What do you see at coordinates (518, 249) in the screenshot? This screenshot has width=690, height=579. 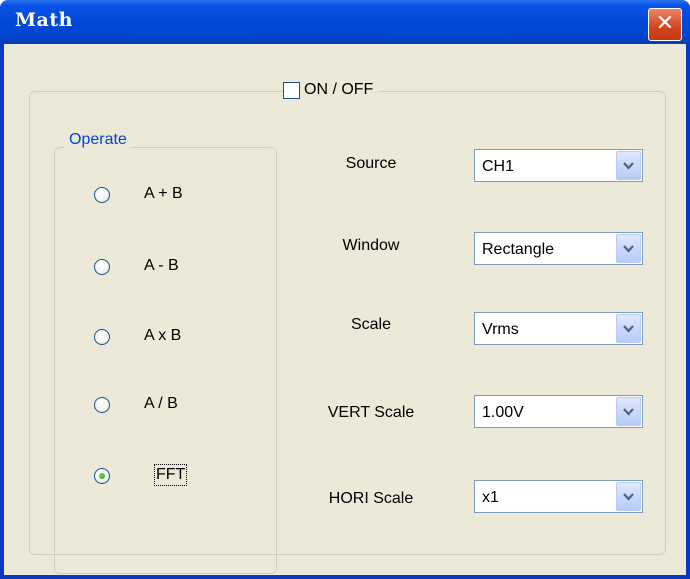 I see `window-value: Rectangle` at bounding box center [518, 249].